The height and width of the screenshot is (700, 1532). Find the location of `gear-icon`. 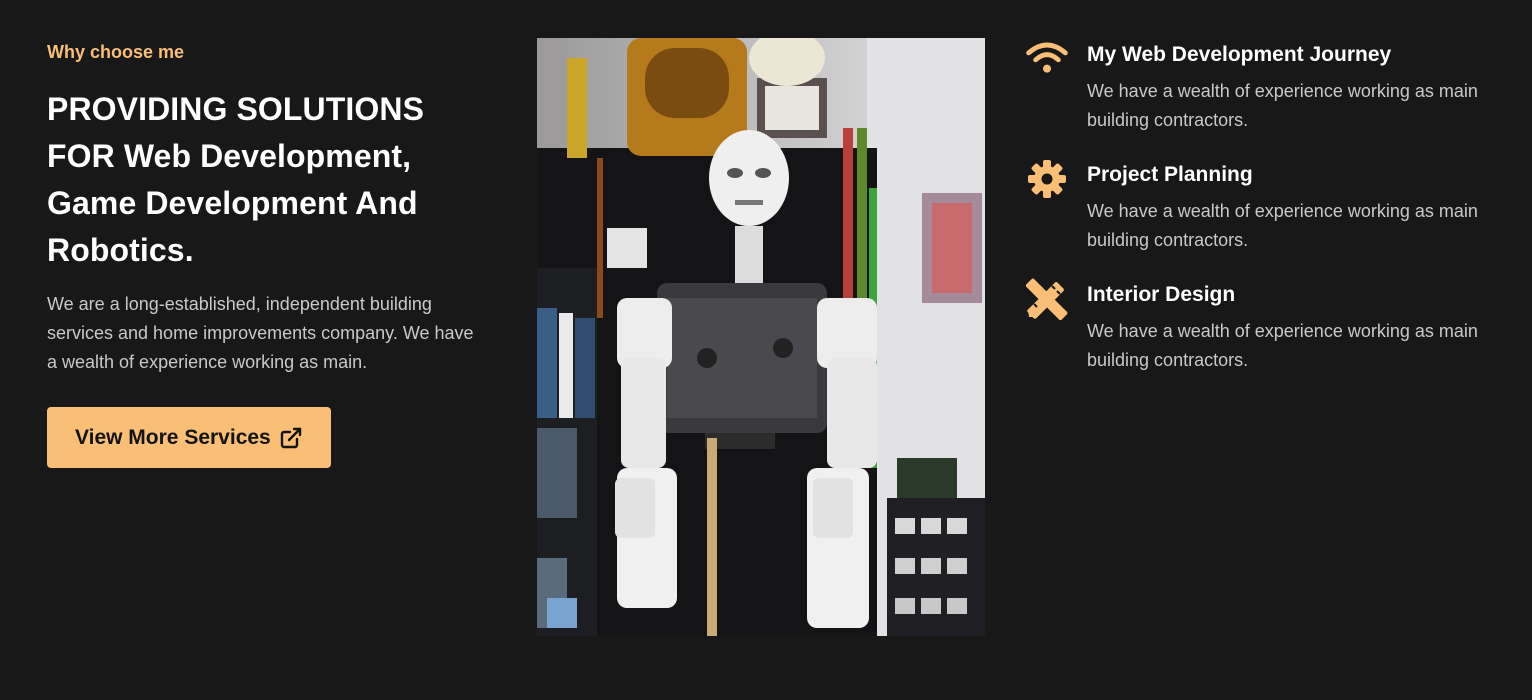

gear-icon is located at coordinates (1047, 179).